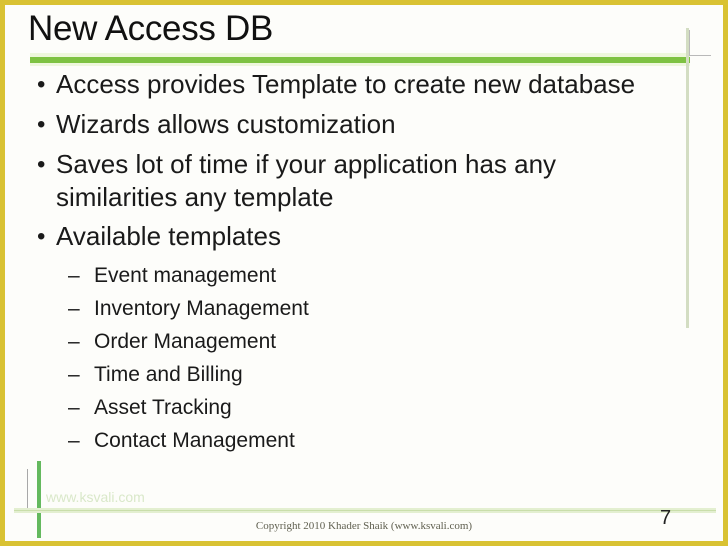  I want to click on slide-border-bottom, so click(364, 543).